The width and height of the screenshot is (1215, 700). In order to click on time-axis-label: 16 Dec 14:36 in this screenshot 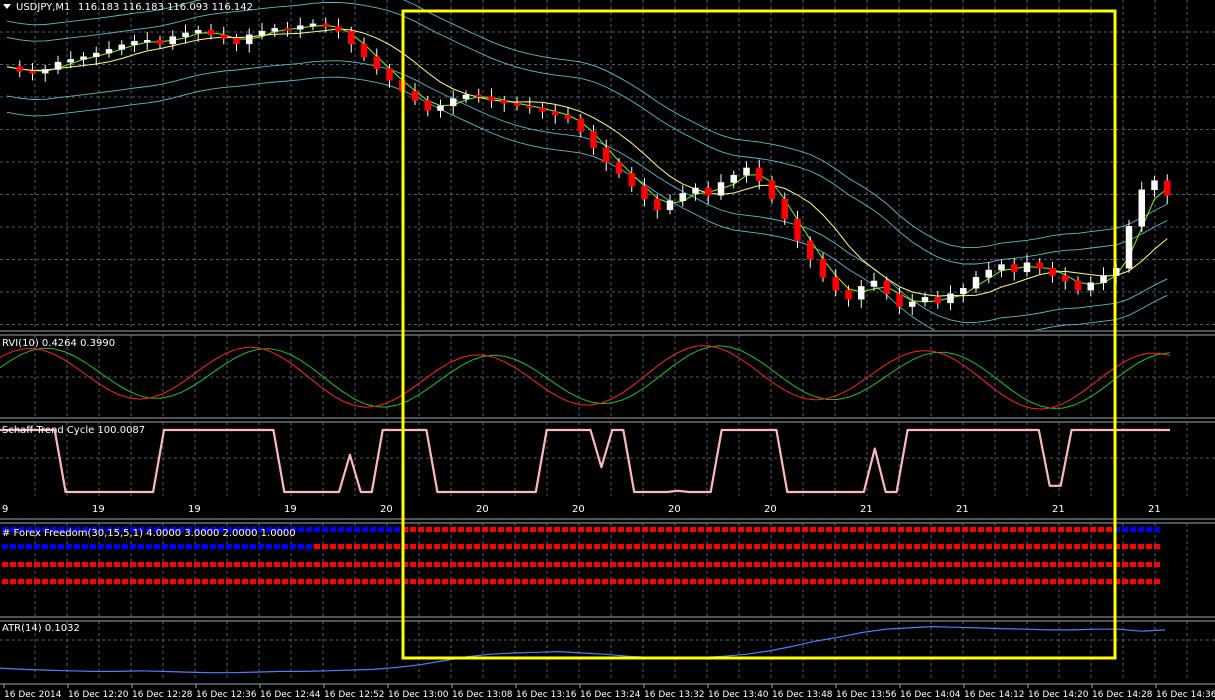, I will do `click(1185, 695)`.